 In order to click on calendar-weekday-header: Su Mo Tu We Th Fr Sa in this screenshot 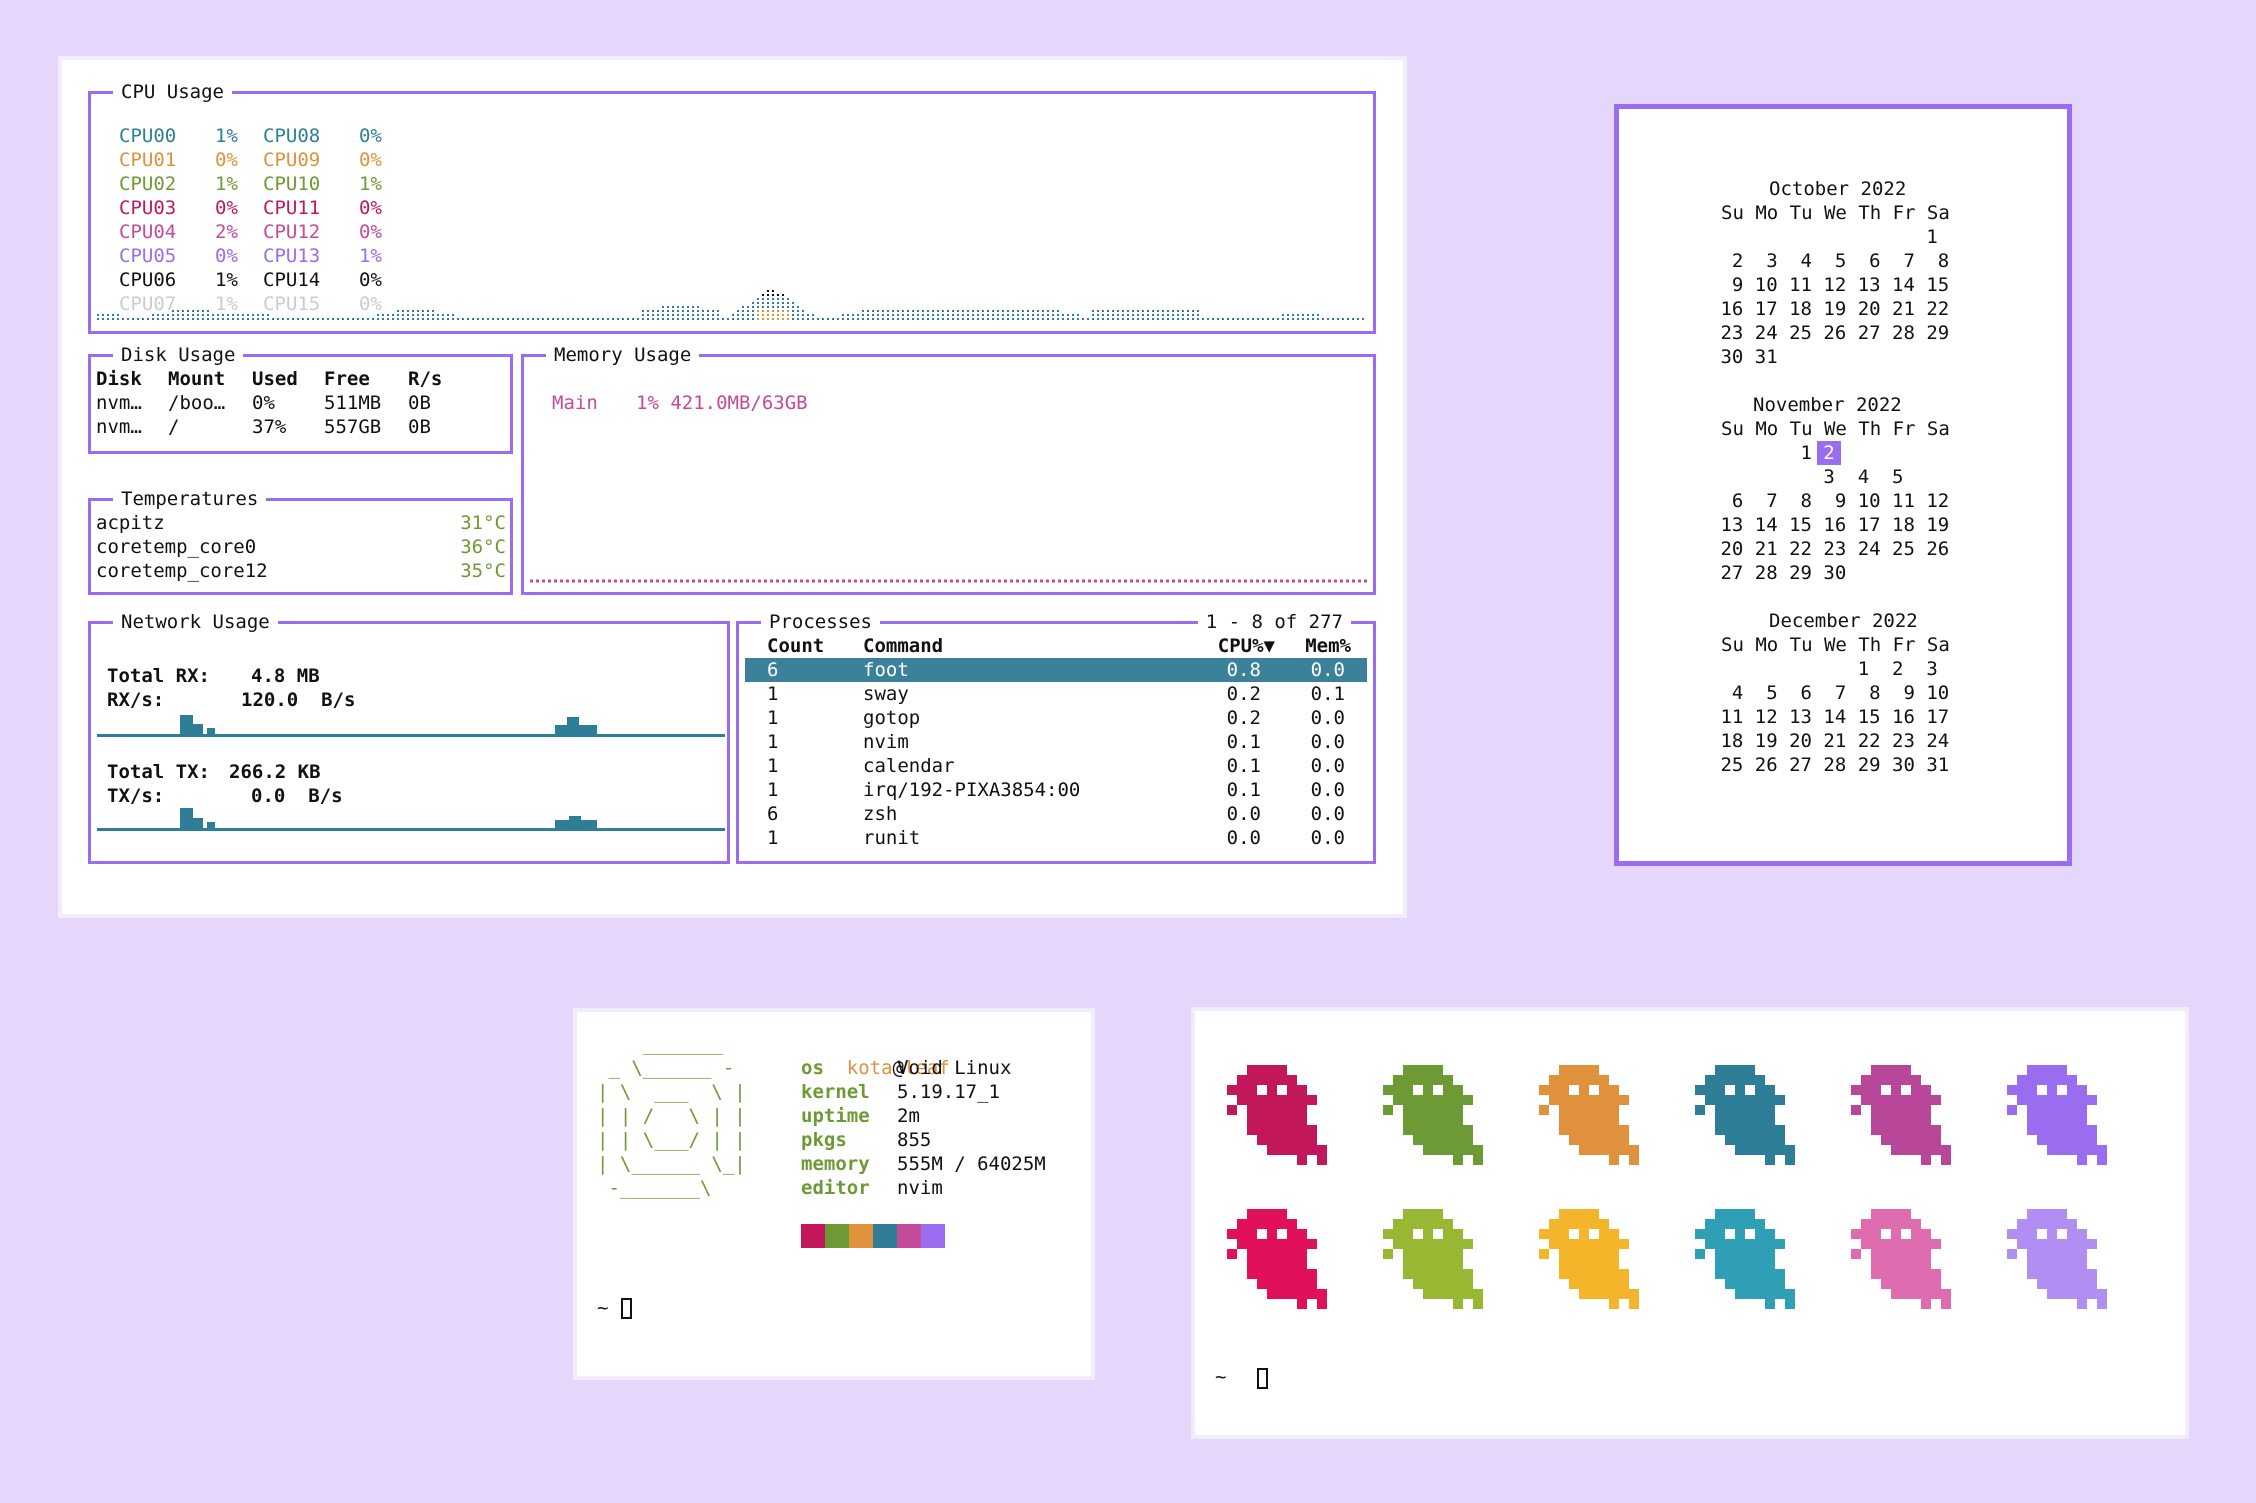, I will do `click(1835, 429)`.